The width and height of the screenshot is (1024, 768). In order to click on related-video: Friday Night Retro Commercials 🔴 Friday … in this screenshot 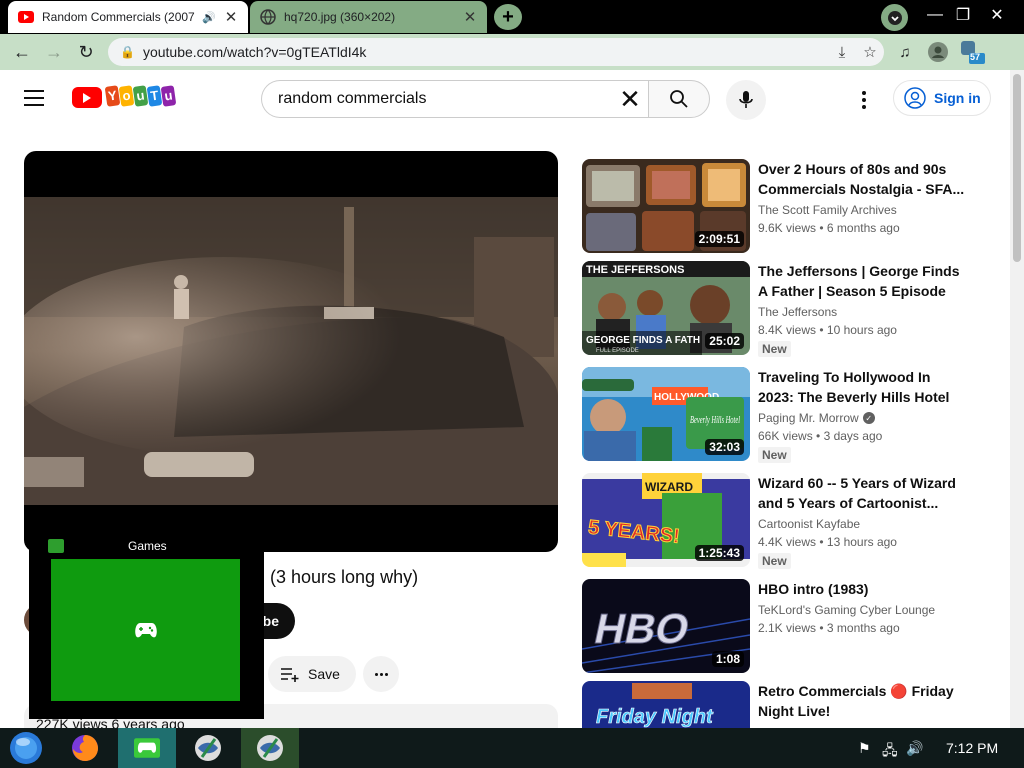, I will do `click(792, 704)`.